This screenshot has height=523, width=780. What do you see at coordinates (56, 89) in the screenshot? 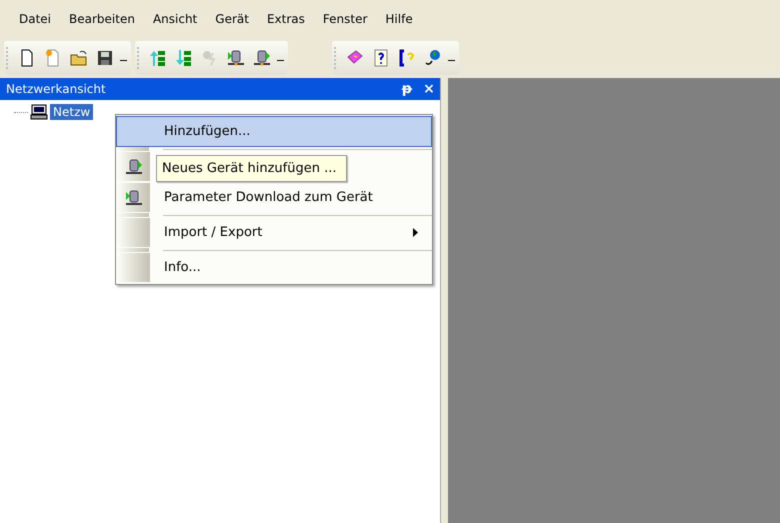
I see `panel-title: Netzwerkansicht` at bounding box center [56, 89].